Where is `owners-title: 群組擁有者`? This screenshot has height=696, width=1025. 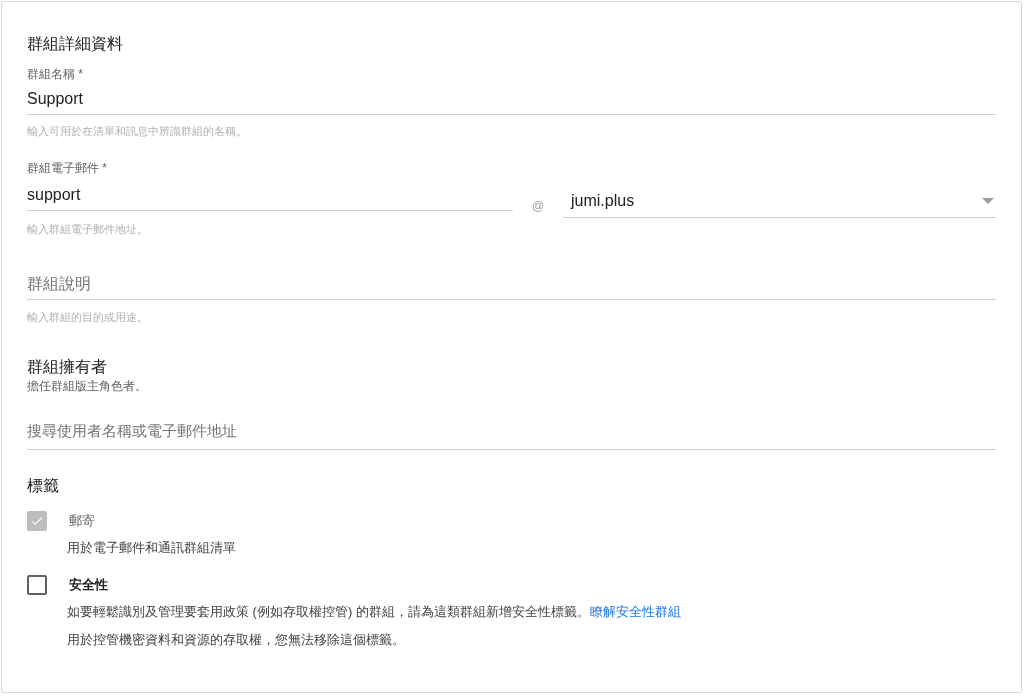 owners-title: 群組擁有者 is located at coordinates (67, 367).